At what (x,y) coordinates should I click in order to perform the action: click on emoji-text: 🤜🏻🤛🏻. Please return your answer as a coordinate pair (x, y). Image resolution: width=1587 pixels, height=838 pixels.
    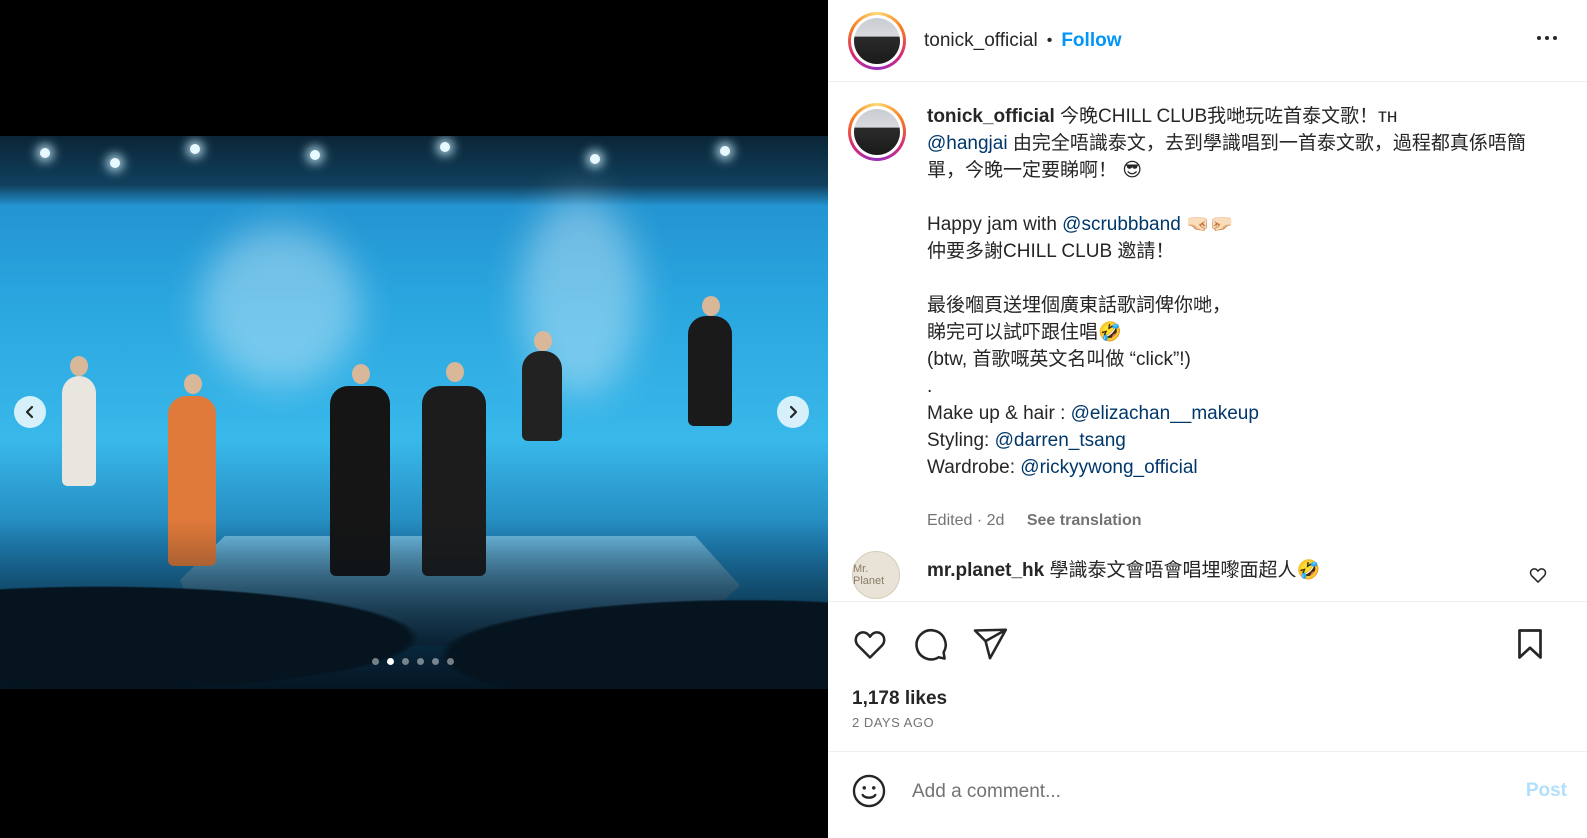
    Looking at the image, I should click on (1207, 224).